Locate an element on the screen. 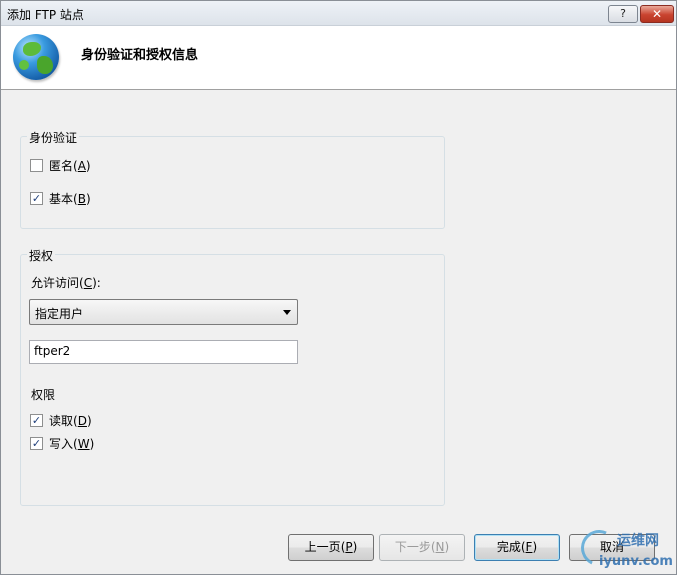 This screenshot has height=575, width=677. close-button: ✕ is located at coordinates (657, 14).